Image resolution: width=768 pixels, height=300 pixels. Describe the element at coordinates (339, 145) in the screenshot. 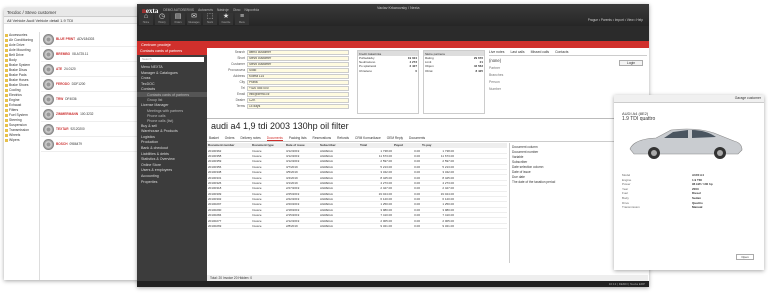

I see `column-header: Subscriber` at that location.